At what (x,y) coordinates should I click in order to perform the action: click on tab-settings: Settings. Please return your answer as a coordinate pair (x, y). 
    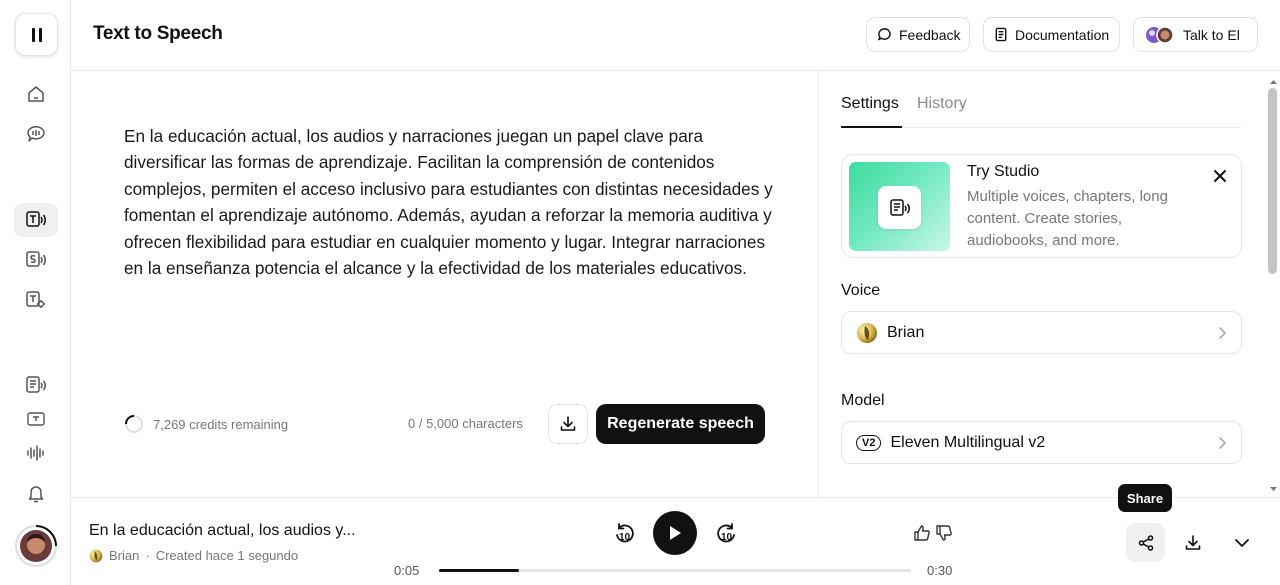
    Looking at the image, I should click on (871, 111).